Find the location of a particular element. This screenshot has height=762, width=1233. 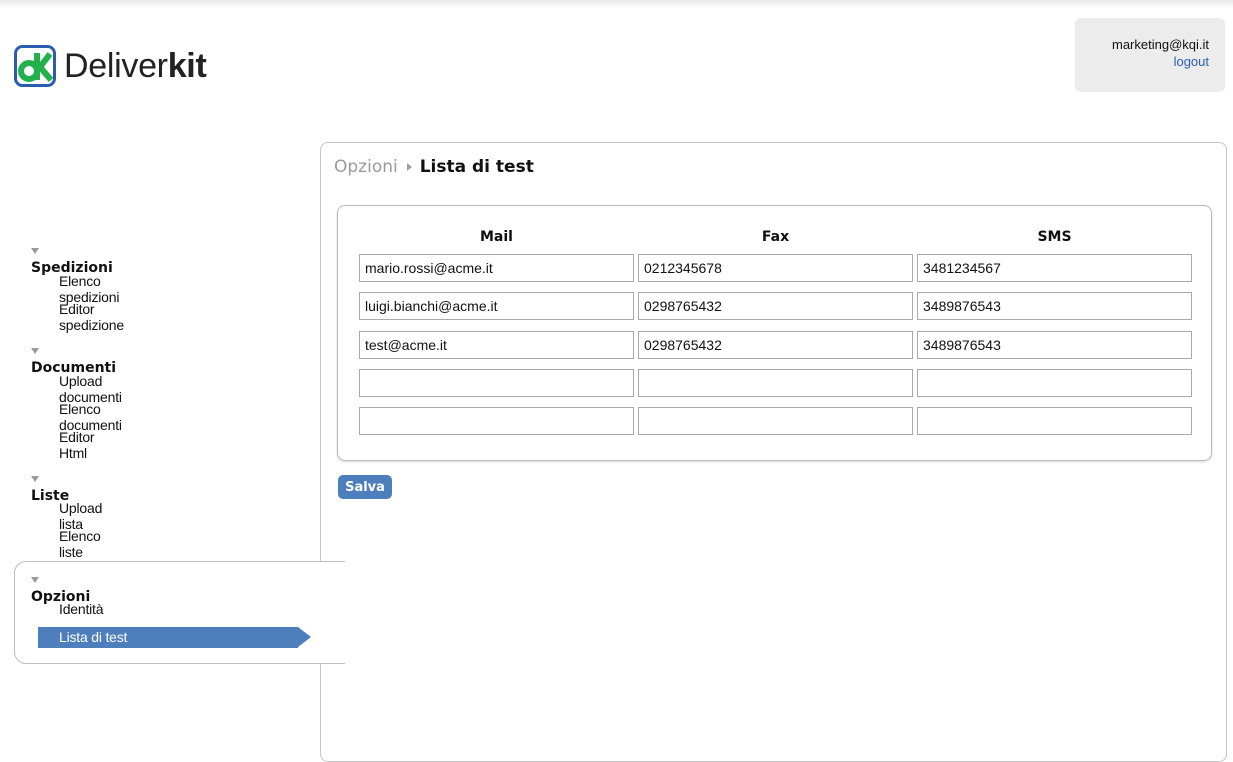

sidebar-item-editor-spedizione: Editor spedizione is located at coordinates (91, 317).